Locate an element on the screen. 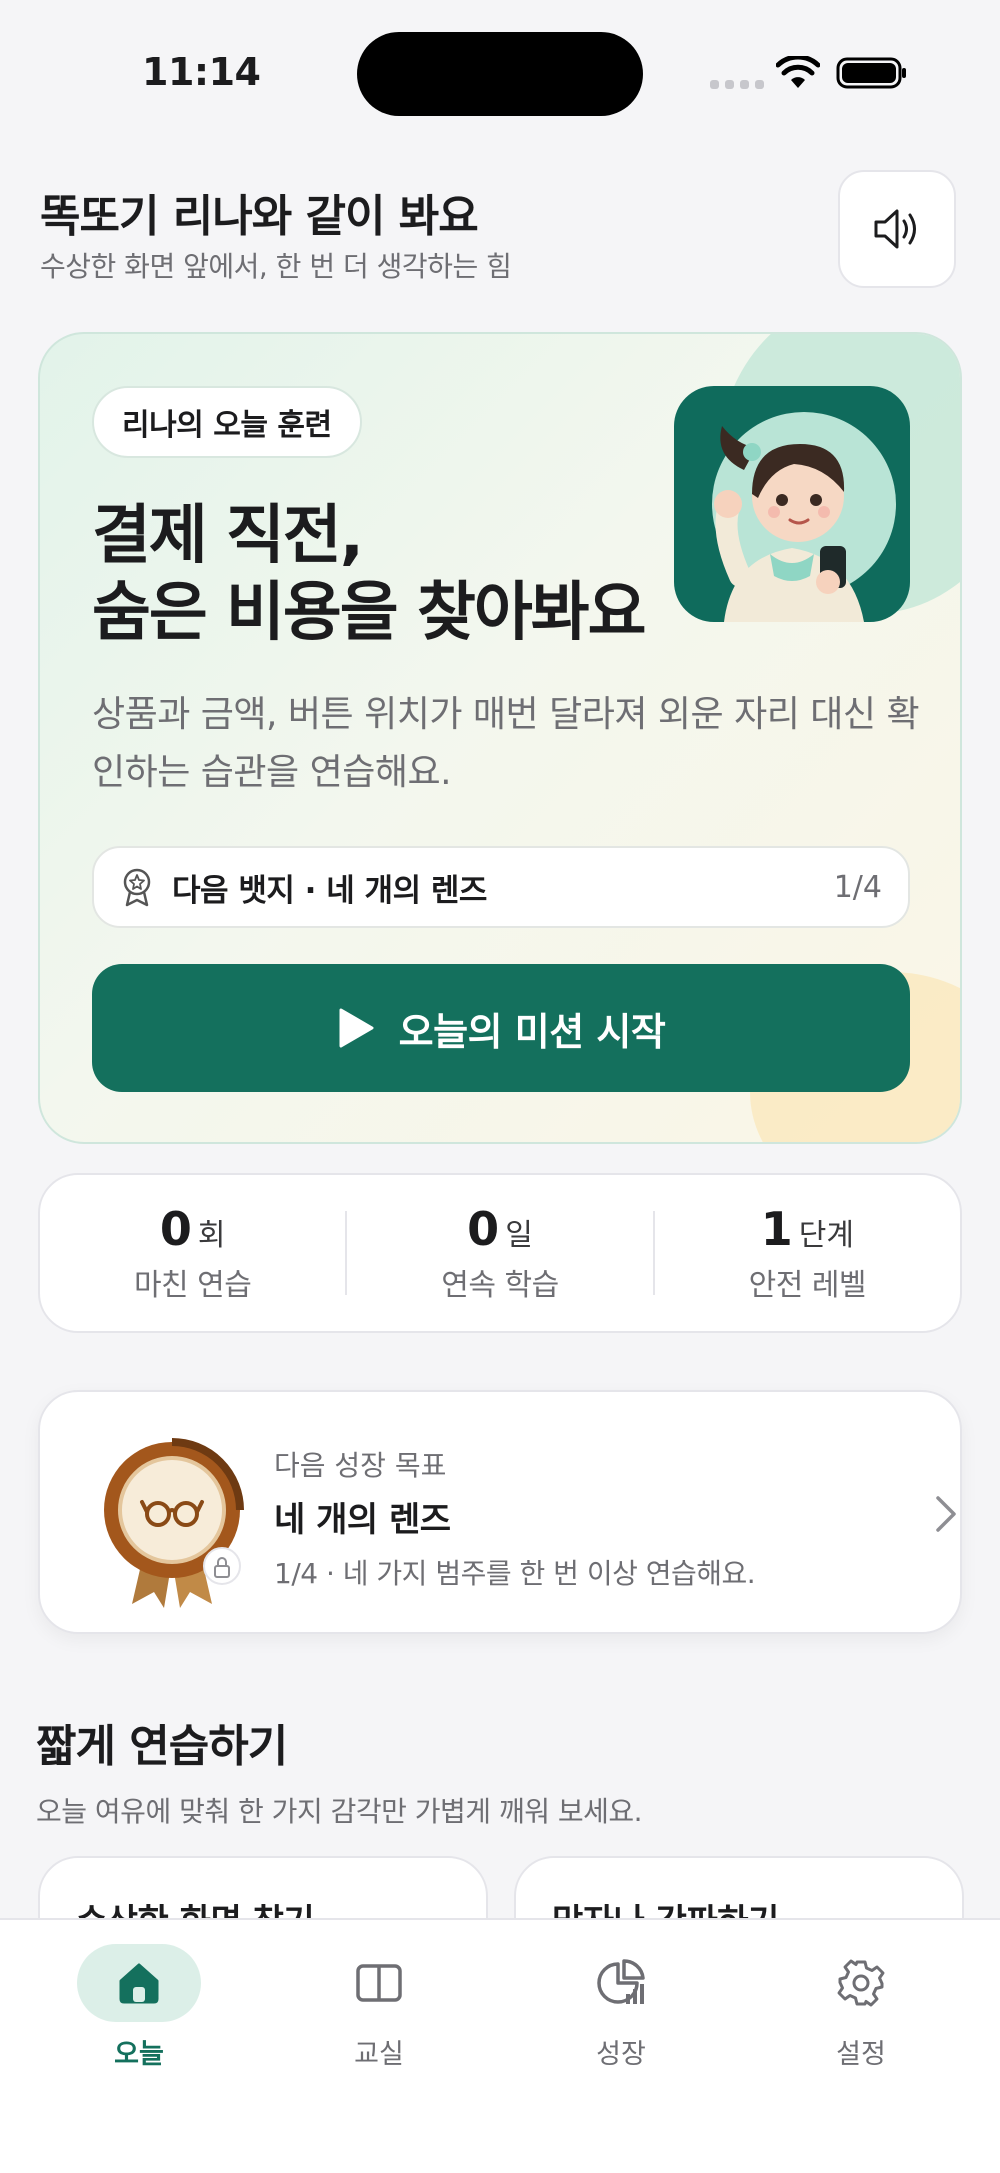 The height and width of the screenshot is (2173, 1000). tab-settings: 설정 is located at coordinates (861, 2007).